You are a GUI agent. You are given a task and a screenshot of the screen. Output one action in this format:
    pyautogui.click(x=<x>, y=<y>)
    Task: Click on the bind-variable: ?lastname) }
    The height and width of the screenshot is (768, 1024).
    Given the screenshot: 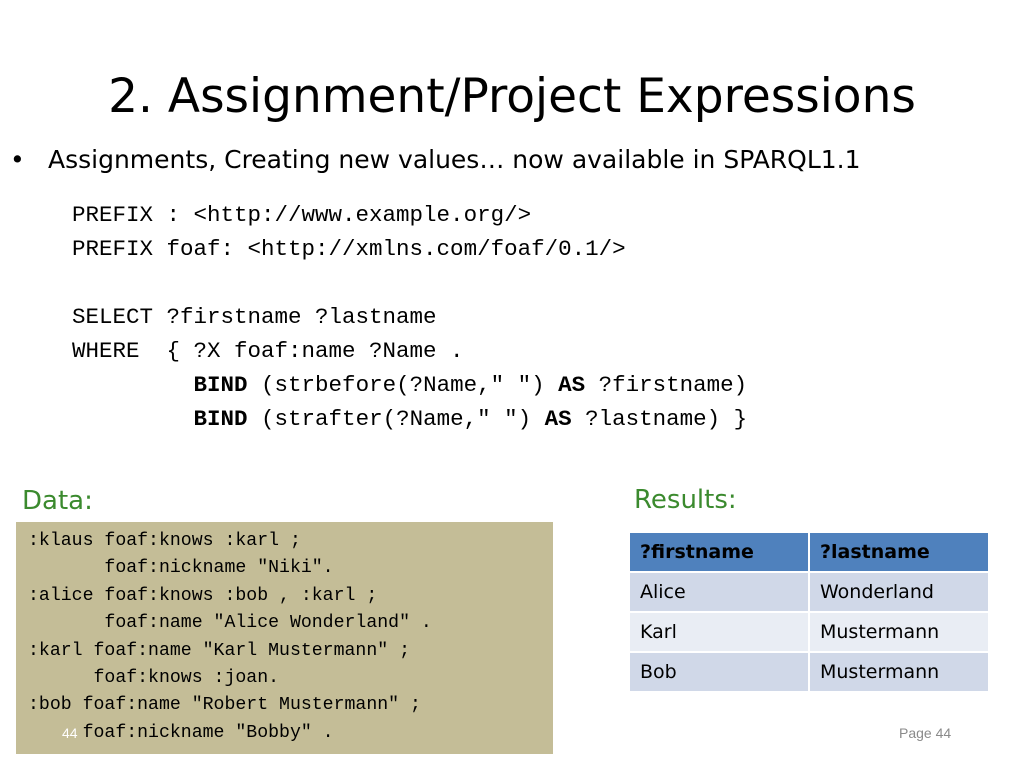 What is the action you would take?
    pyautogui.click(x=659, y=419)
    